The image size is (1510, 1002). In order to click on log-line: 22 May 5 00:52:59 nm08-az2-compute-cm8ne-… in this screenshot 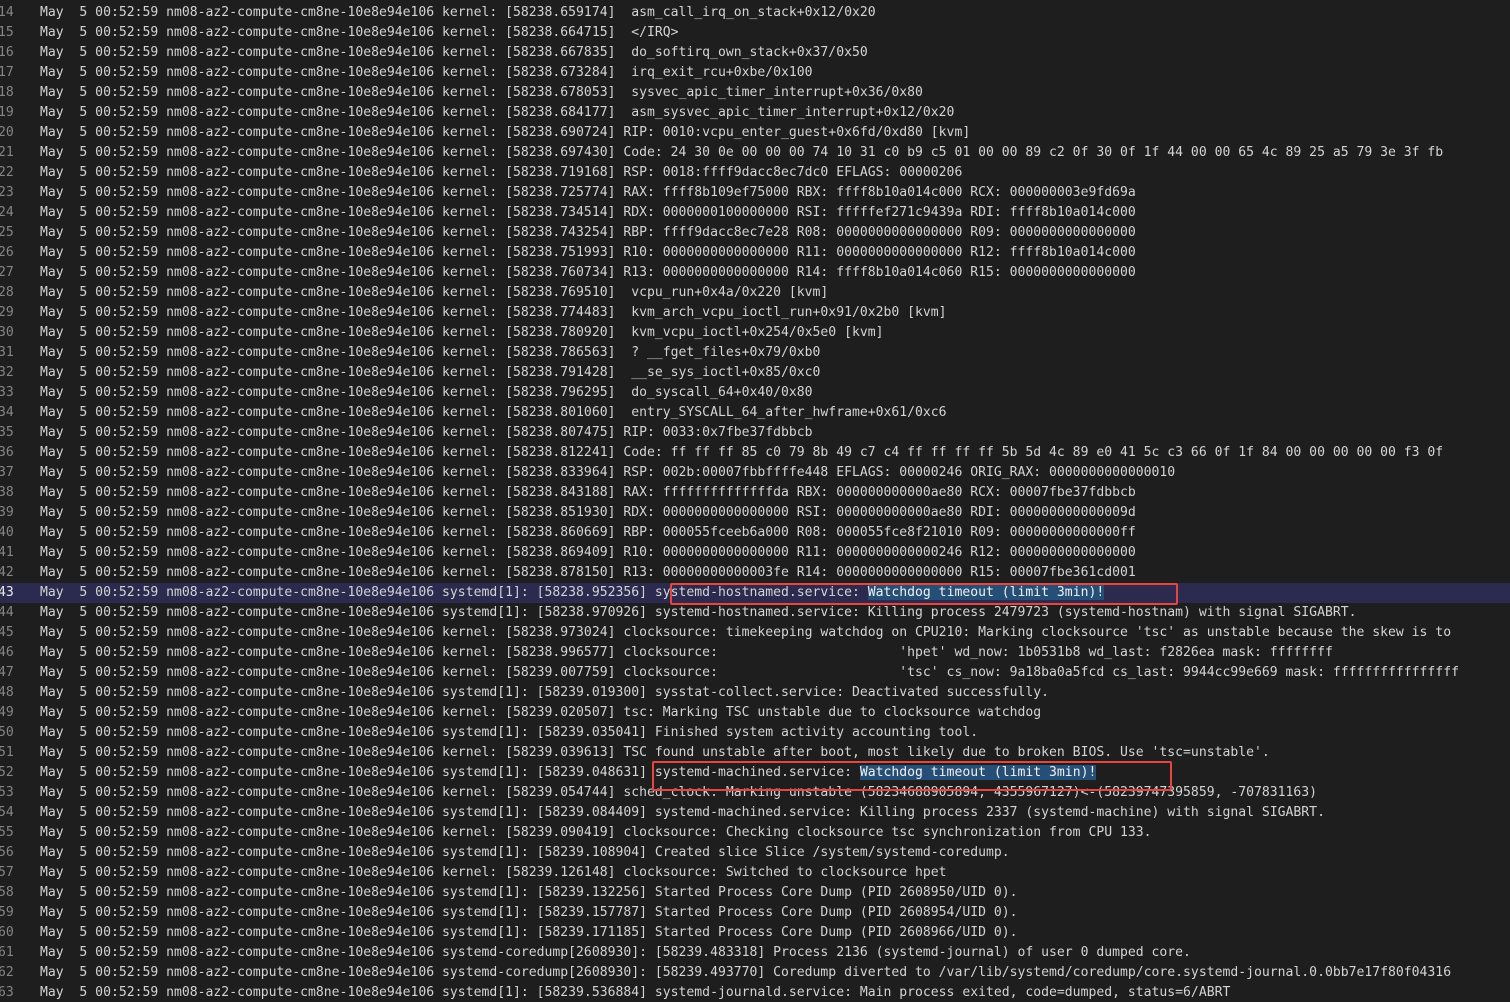, I will do `click(755, 173)`.